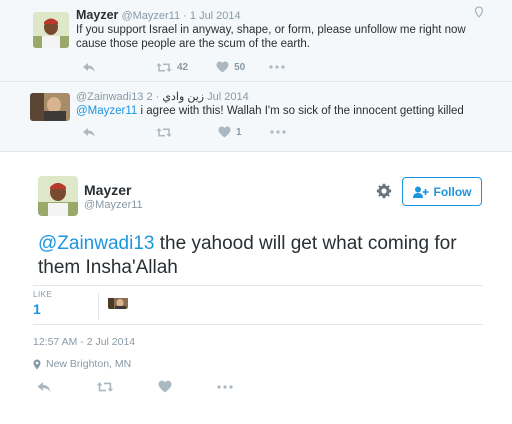 The image size is (512, 424). Describe the element at coordinates (96, 243) in the screenshot. I see `mention-link: @Zainwadi13` at that location.